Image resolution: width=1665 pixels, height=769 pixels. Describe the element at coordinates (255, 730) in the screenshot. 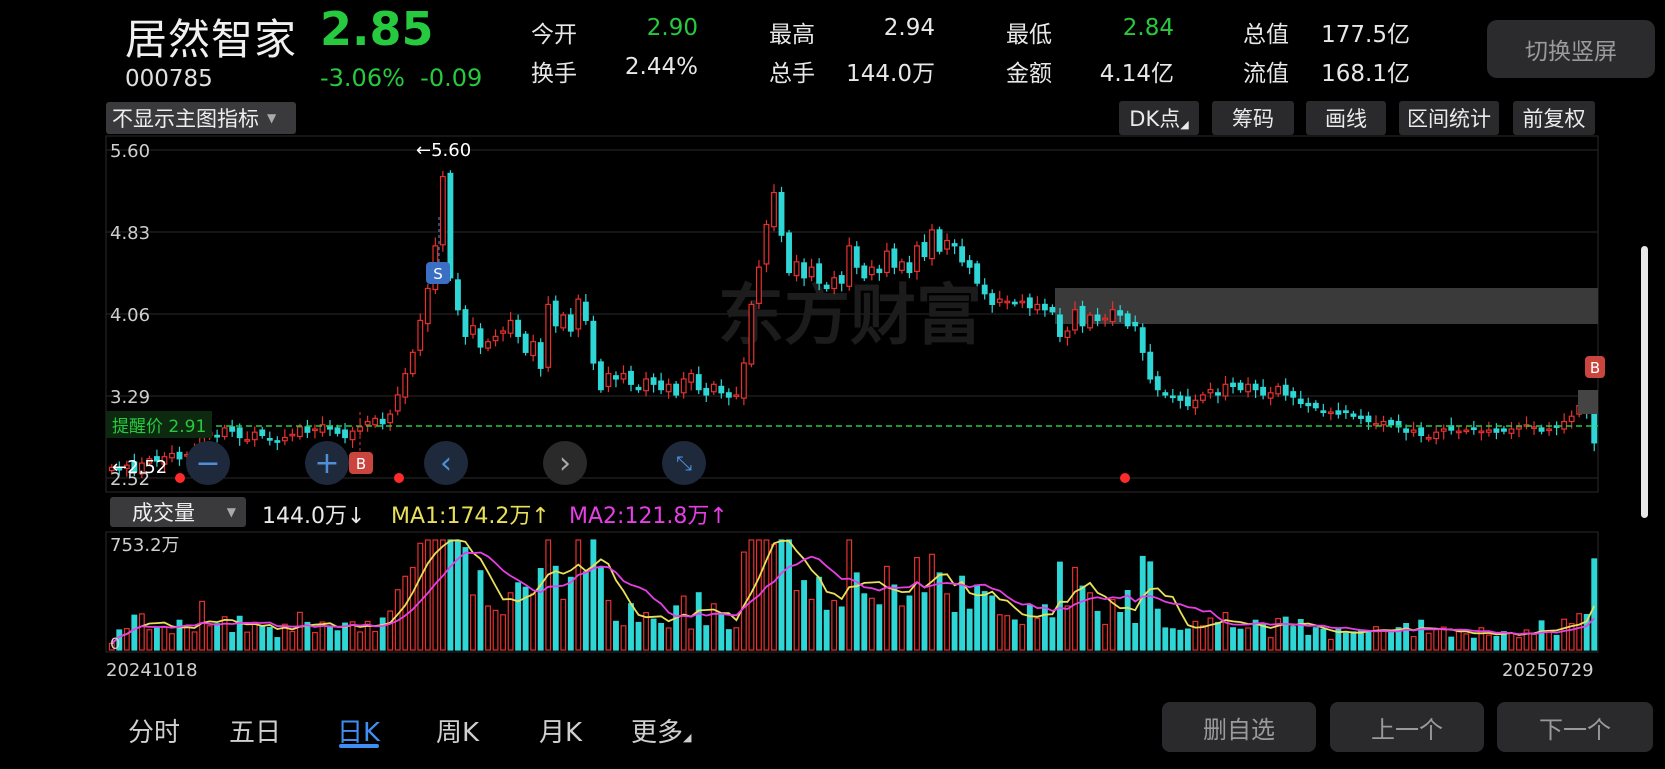

I see `tab-five-day: 五日` at that location.